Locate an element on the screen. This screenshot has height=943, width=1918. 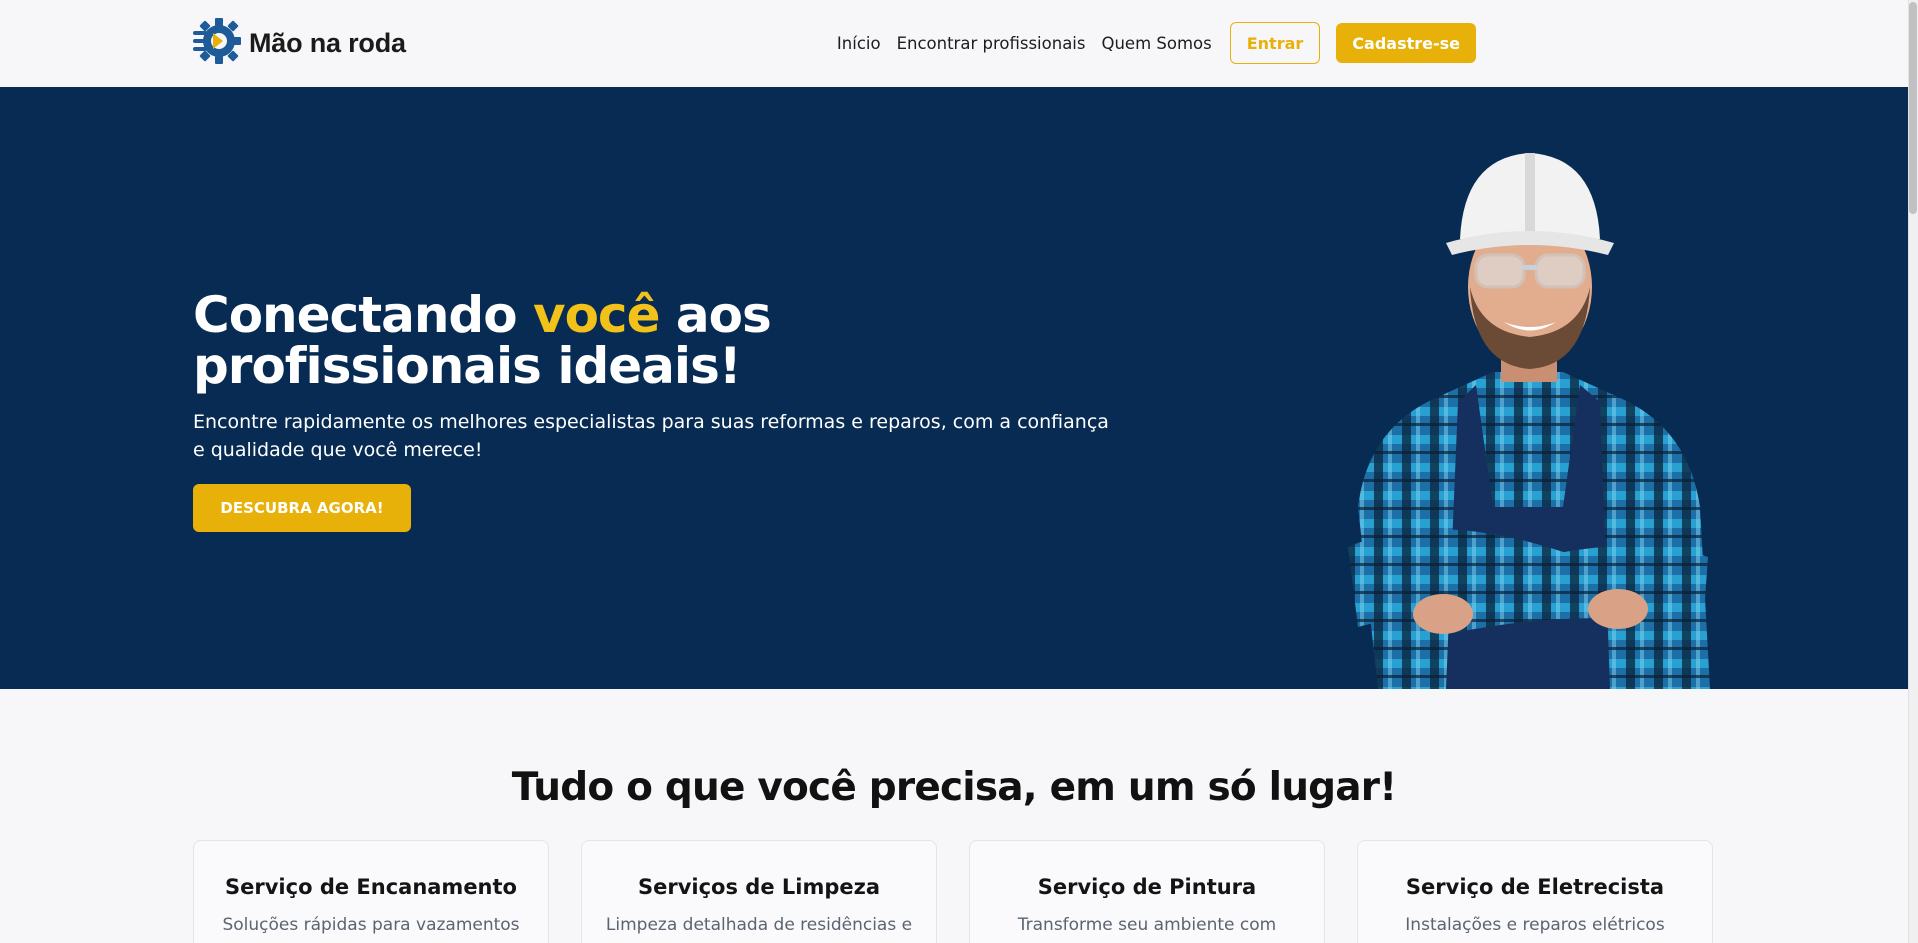
service-card-title: Serviços de Limpeza is located at coordinates (758, 887).